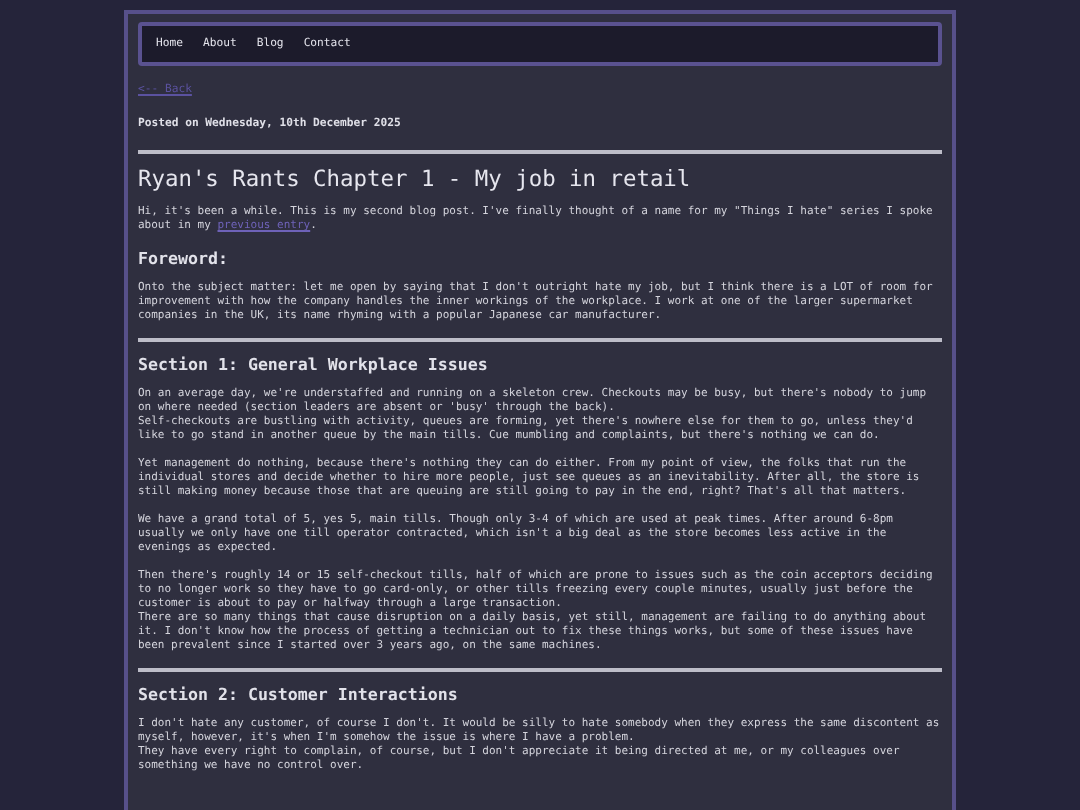 This screenshot has width=1080, height=810. Describe the element at coordinates (299, 694) in the screenshot. I see `section-heading: Section 2: Customer Interactions` at that location.